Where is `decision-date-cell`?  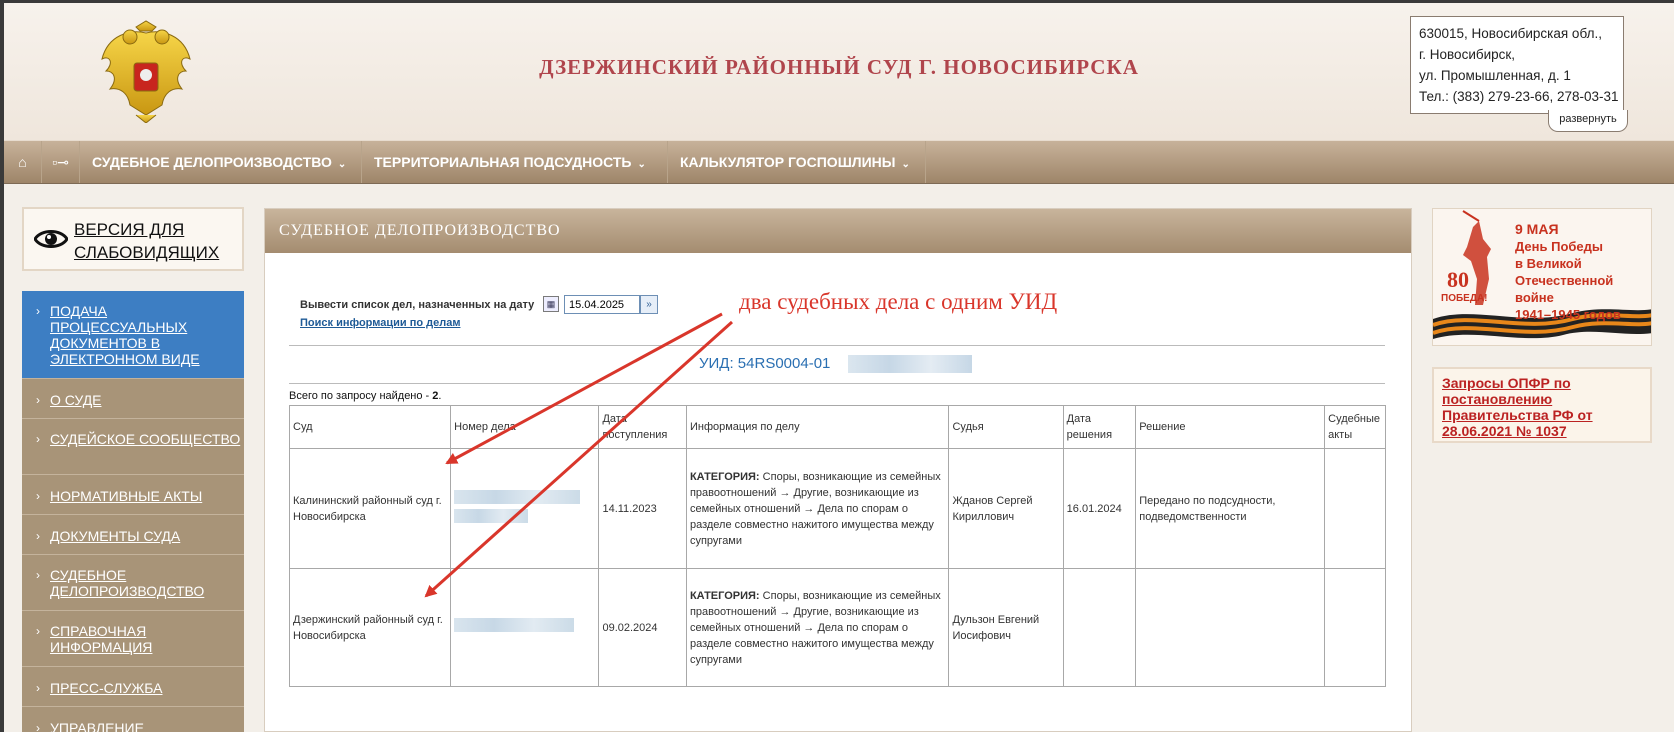
decision-date-cell is located at coordinates (1099, 627).